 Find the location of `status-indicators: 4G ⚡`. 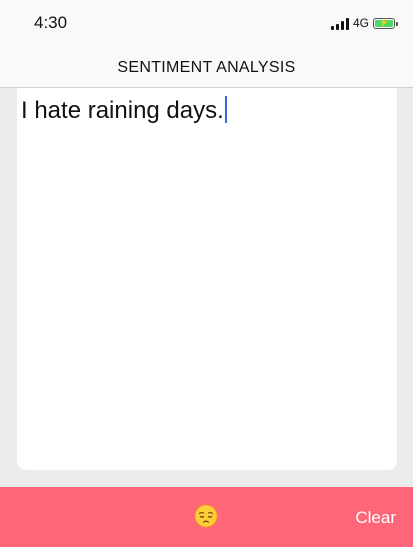

status-indicators: 4G ⚡ is located at coordinates (364, 23).